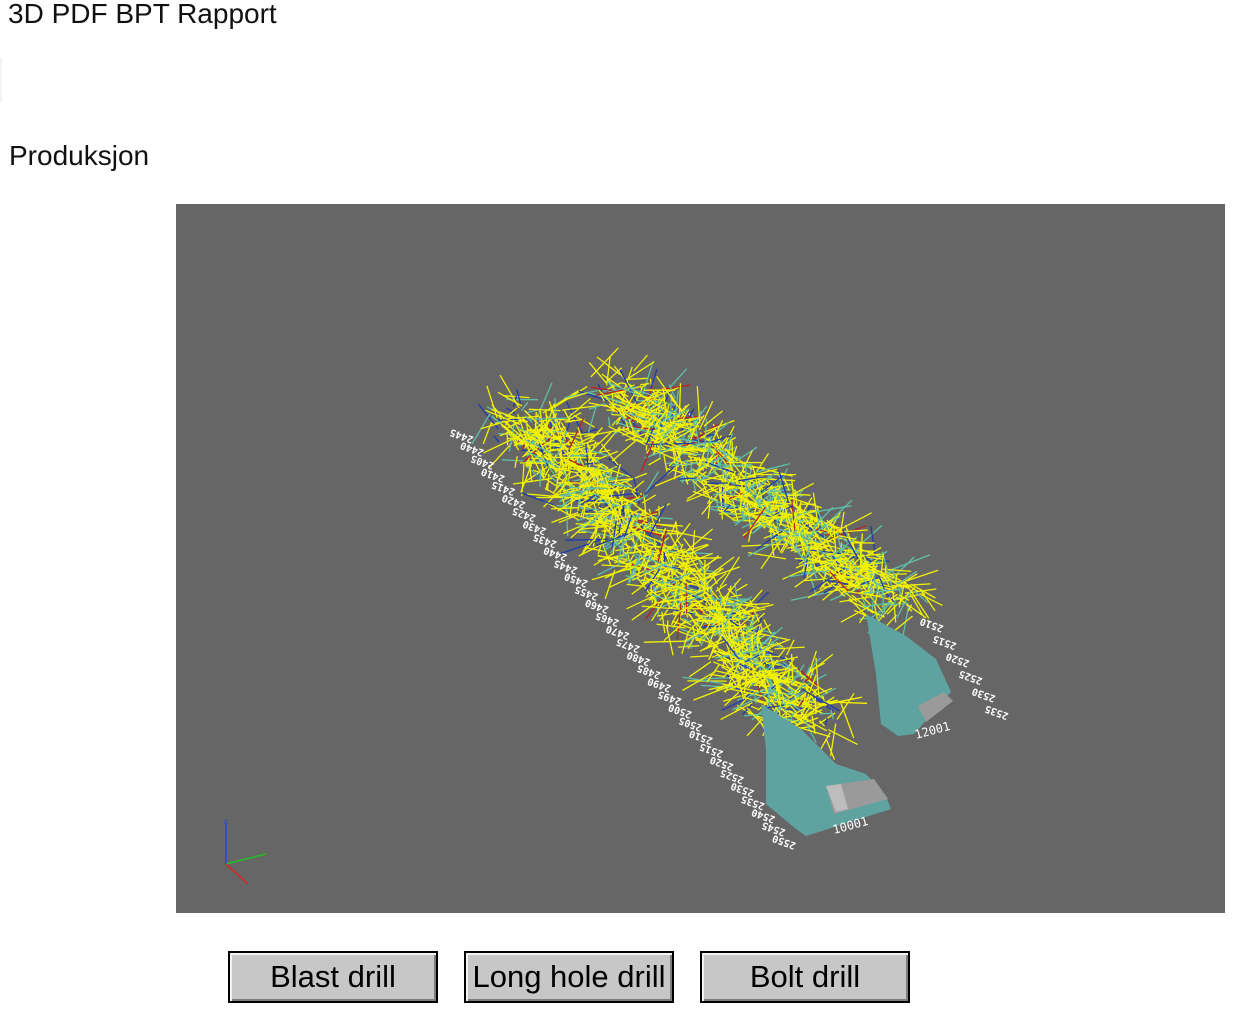  I want to click on blast-drill-button: Blast drill, so click(333, 977).